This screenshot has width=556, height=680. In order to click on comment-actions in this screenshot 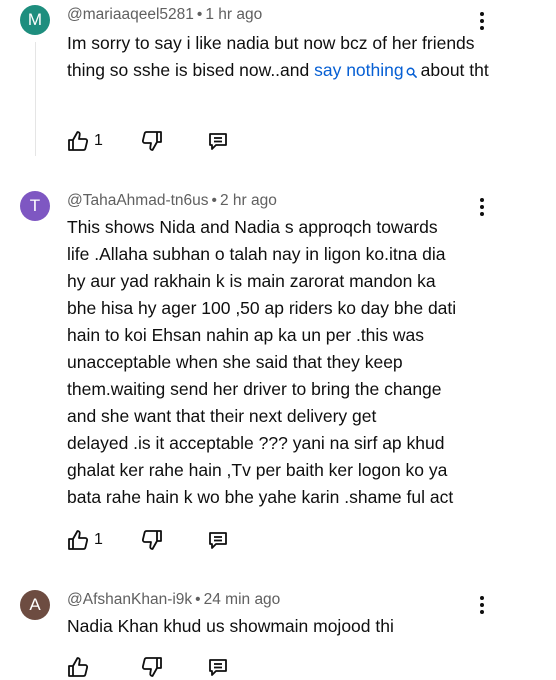, I will do `click(156, 667)`.